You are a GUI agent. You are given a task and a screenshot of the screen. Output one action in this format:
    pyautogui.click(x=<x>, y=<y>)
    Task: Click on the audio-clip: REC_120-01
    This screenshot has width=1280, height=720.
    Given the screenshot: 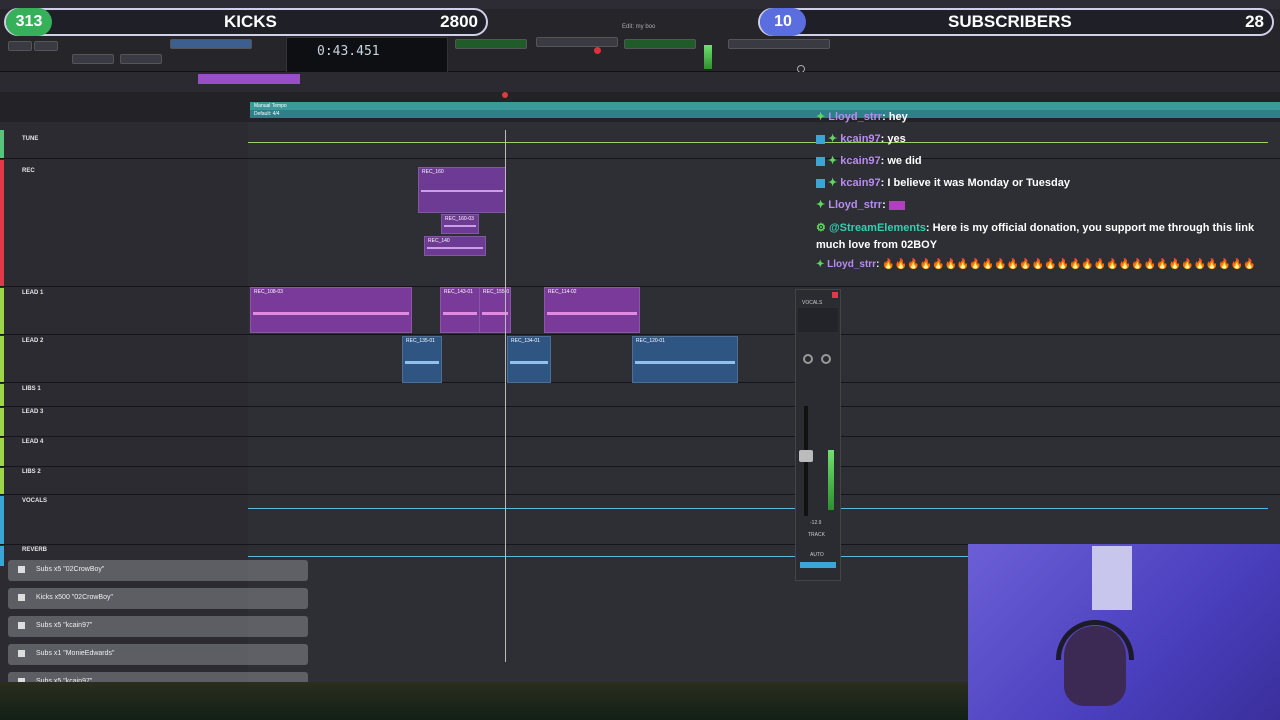 What is the action you would take?
    pyautogui.click(x=685, y=359)
    